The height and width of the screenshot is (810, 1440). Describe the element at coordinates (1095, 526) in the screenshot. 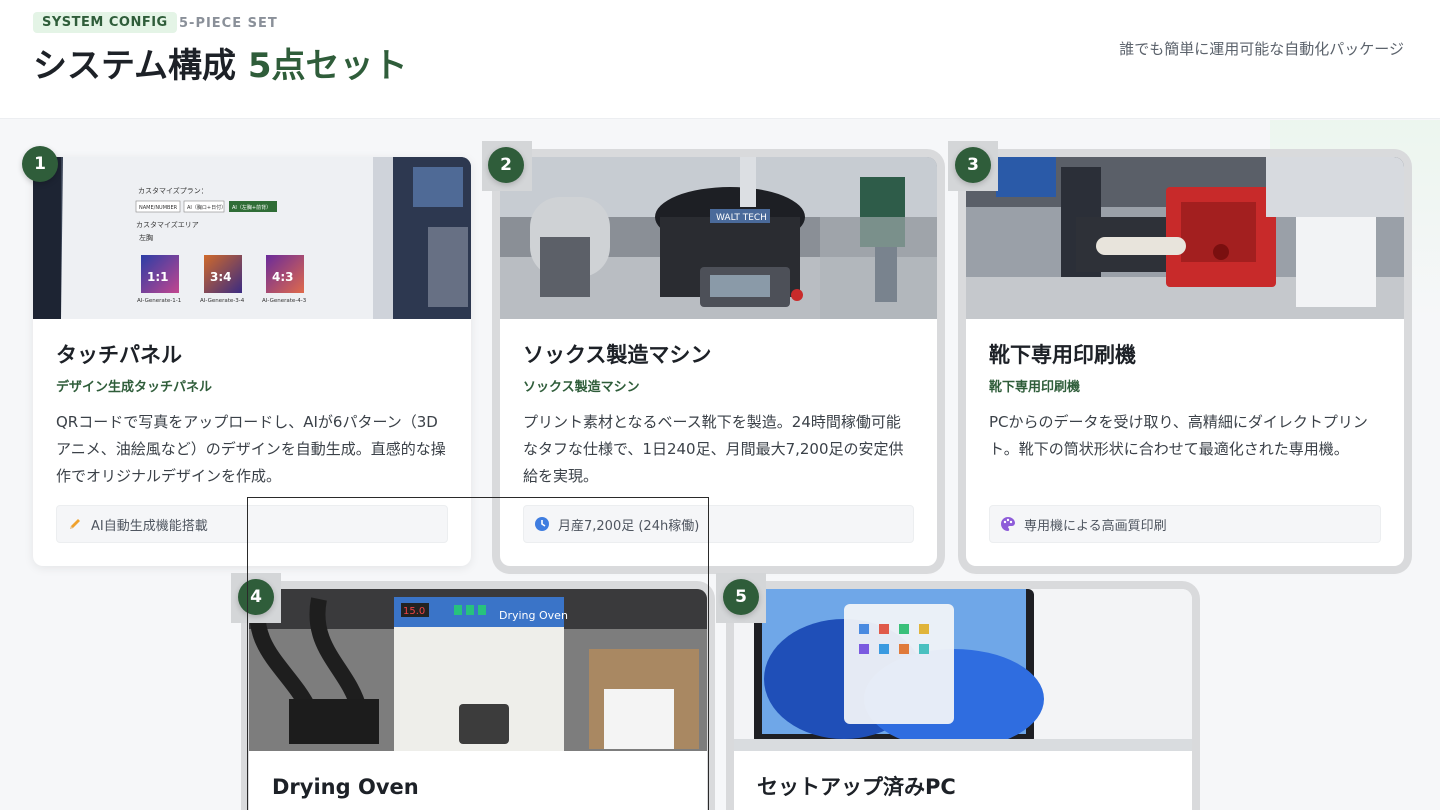

I see `feature-label: 専用機による高画質印刷` at that location.